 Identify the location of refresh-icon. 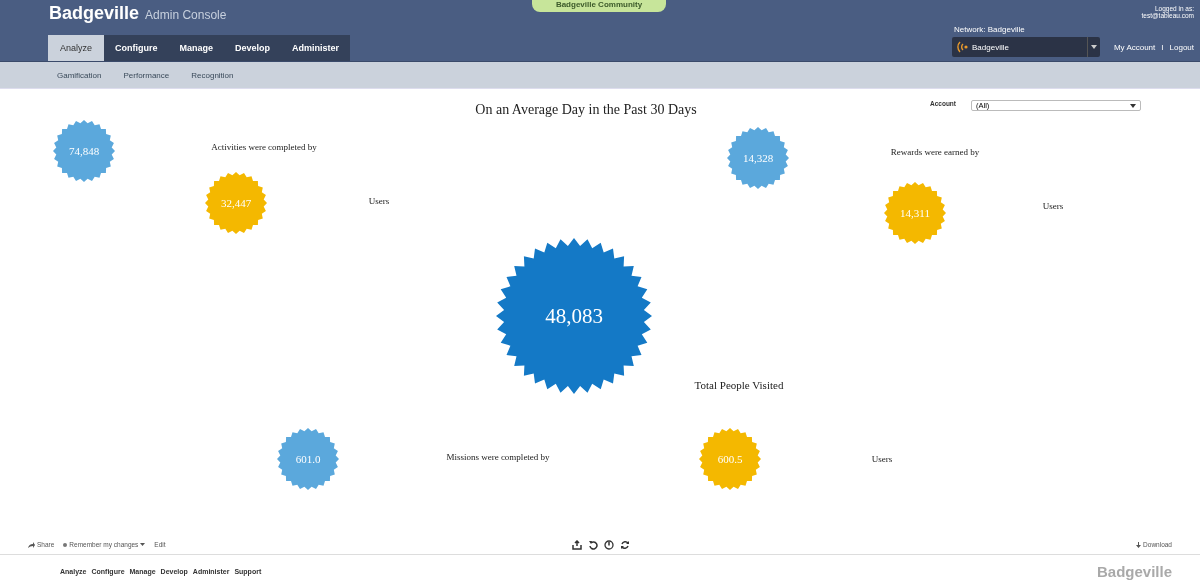
(625, 545).